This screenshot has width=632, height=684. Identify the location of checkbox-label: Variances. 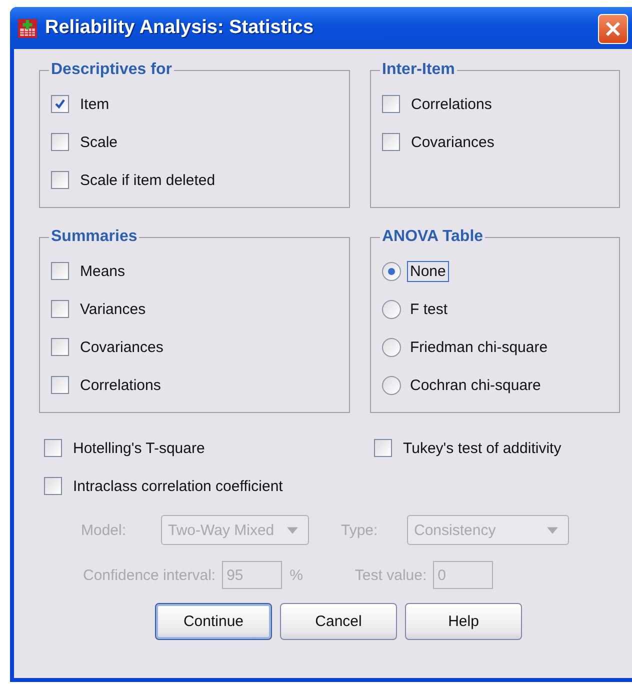
(113, 309).